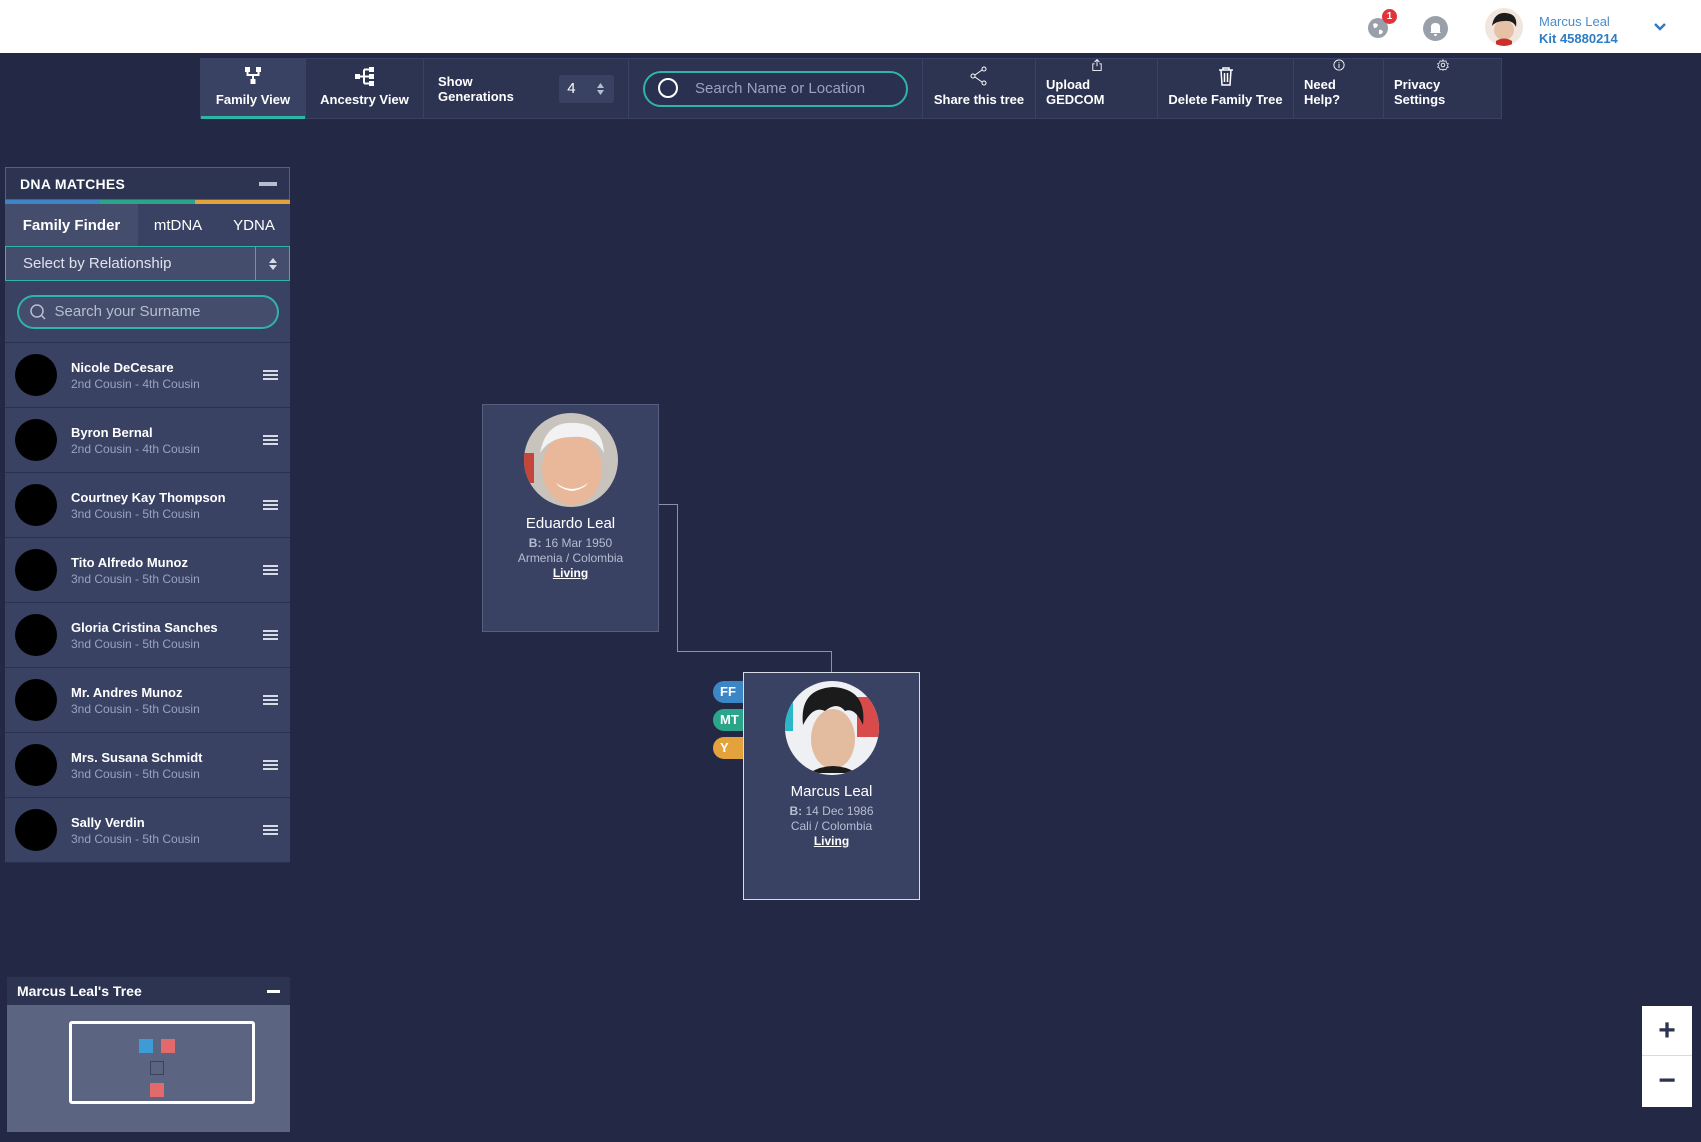 This screenshot has height=1142, width=1701. I want to click on person-place: Cali / Colombia, so click(831, 826).